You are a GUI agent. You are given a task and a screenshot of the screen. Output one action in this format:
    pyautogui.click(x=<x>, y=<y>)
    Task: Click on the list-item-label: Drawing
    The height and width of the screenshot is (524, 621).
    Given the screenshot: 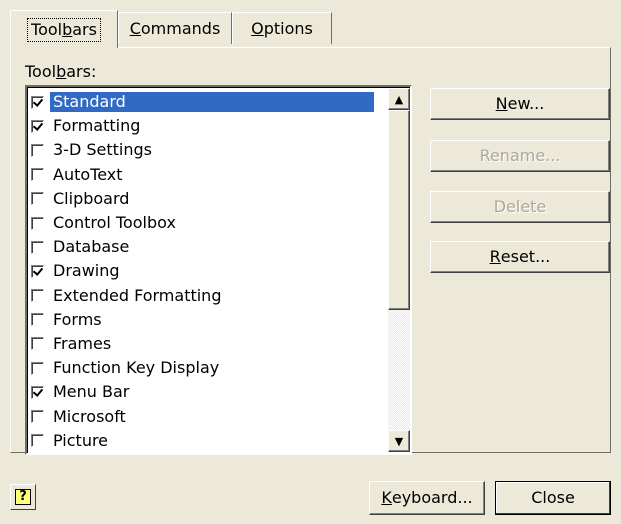 What is the action you would take?
    pyautogui.click(x=86, y=271)
    